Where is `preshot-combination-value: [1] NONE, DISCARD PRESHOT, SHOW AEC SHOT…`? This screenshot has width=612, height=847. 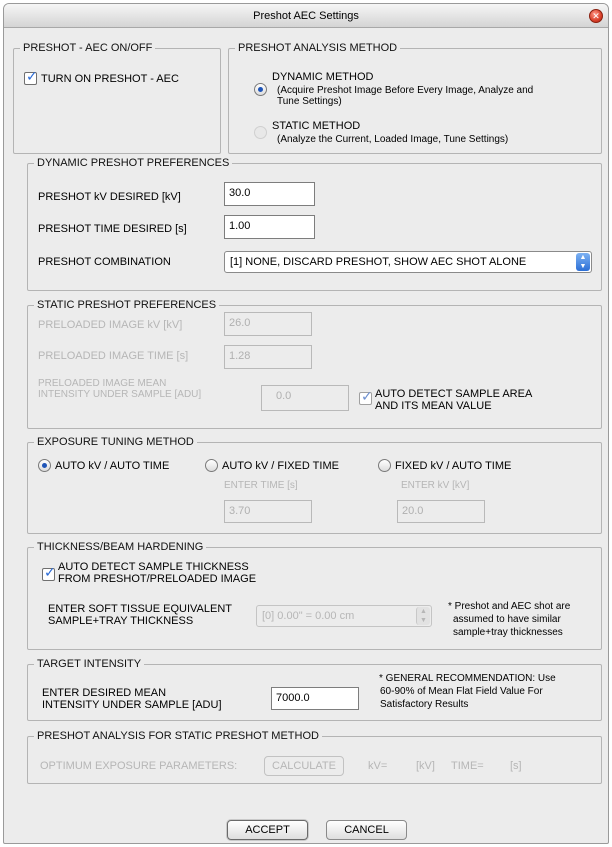
preshot-combination-value: [1] NONE, DISCARD PRESHOT, SHOW AEC SHOT… is located at coordinates (378, 262).